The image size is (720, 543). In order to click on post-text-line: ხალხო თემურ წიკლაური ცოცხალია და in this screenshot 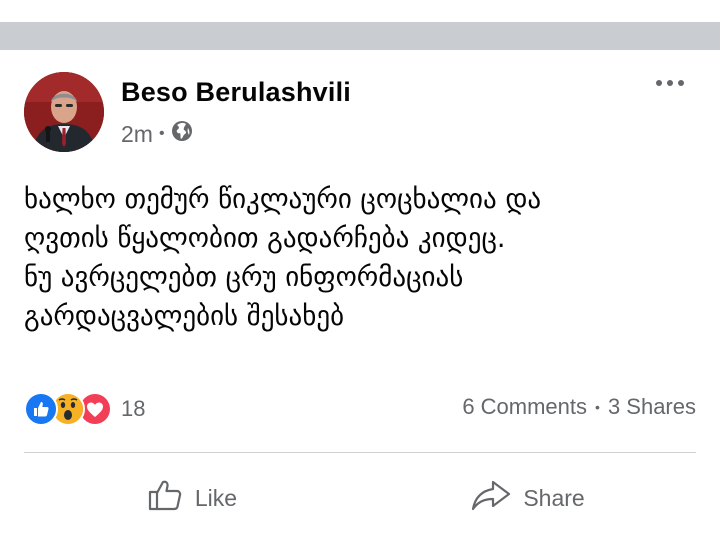, I will do `click(283, 199)`.